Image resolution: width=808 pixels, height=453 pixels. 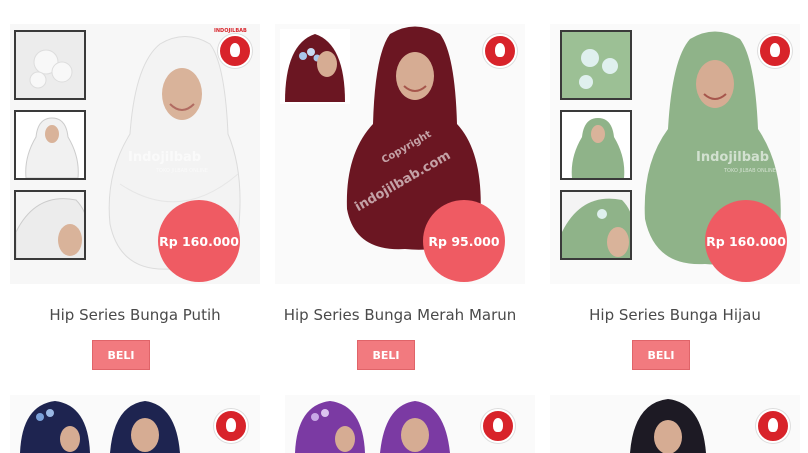 I want to click on product-title: Hip Series Bunga Merah Marun, so click(x=400, y=315).